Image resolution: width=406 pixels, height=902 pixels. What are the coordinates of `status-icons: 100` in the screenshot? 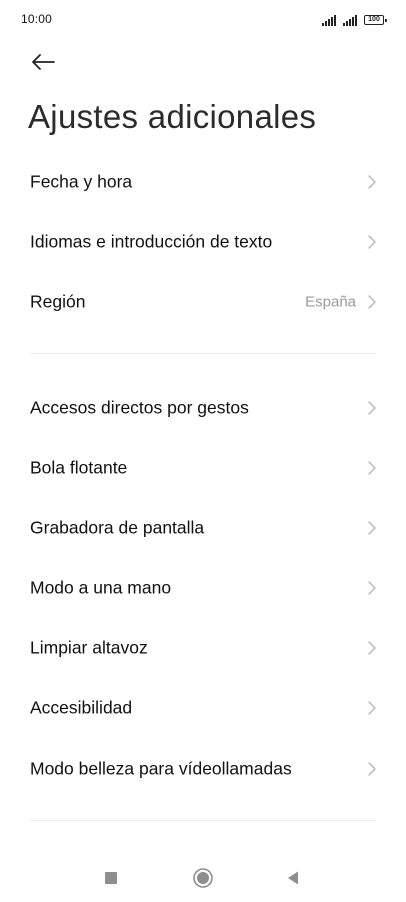 It's located at (354, 19).